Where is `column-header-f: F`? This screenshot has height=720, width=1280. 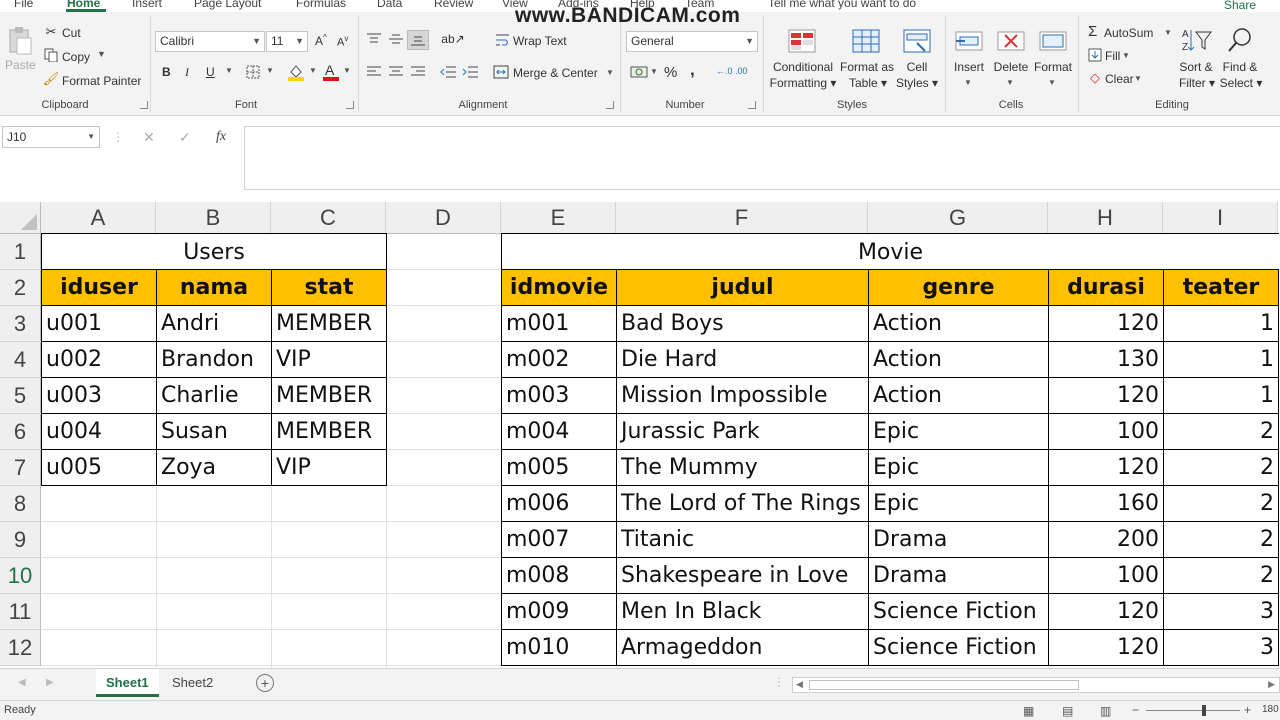
column-header-f: F is located at coordinates (742, 218).